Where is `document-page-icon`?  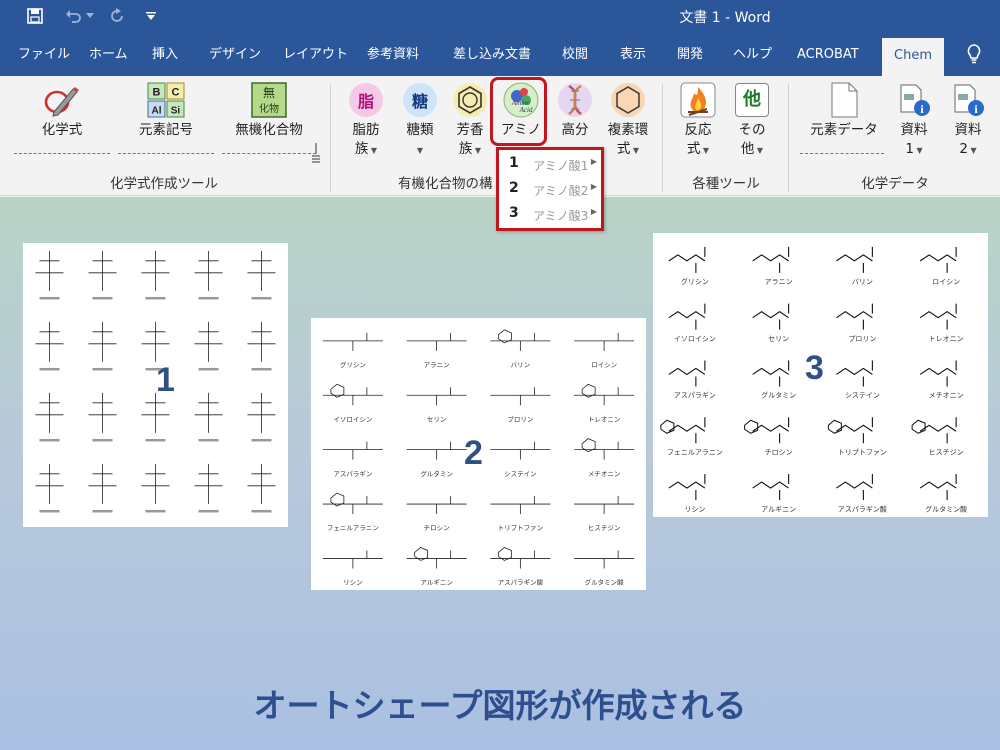
document-page-icon is located at coordinates (844, 100).